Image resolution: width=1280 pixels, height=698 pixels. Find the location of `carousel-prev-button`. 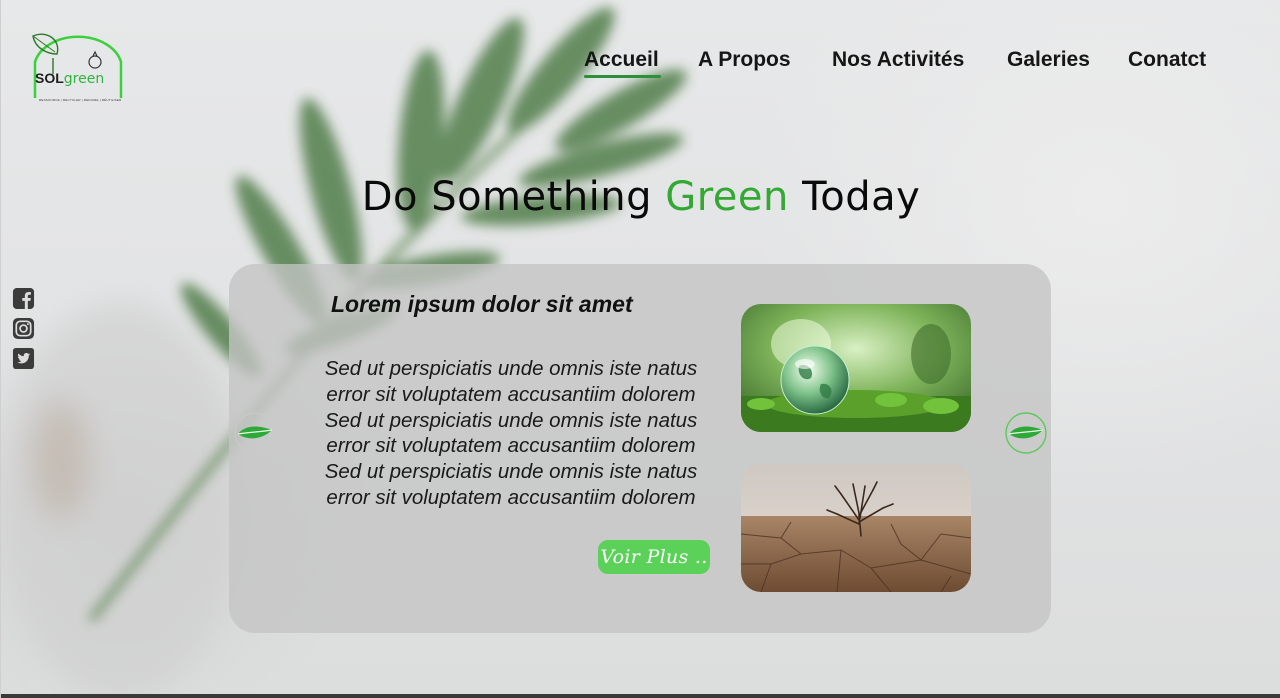

carousel-prev-button is located at coordinates (255, 433).